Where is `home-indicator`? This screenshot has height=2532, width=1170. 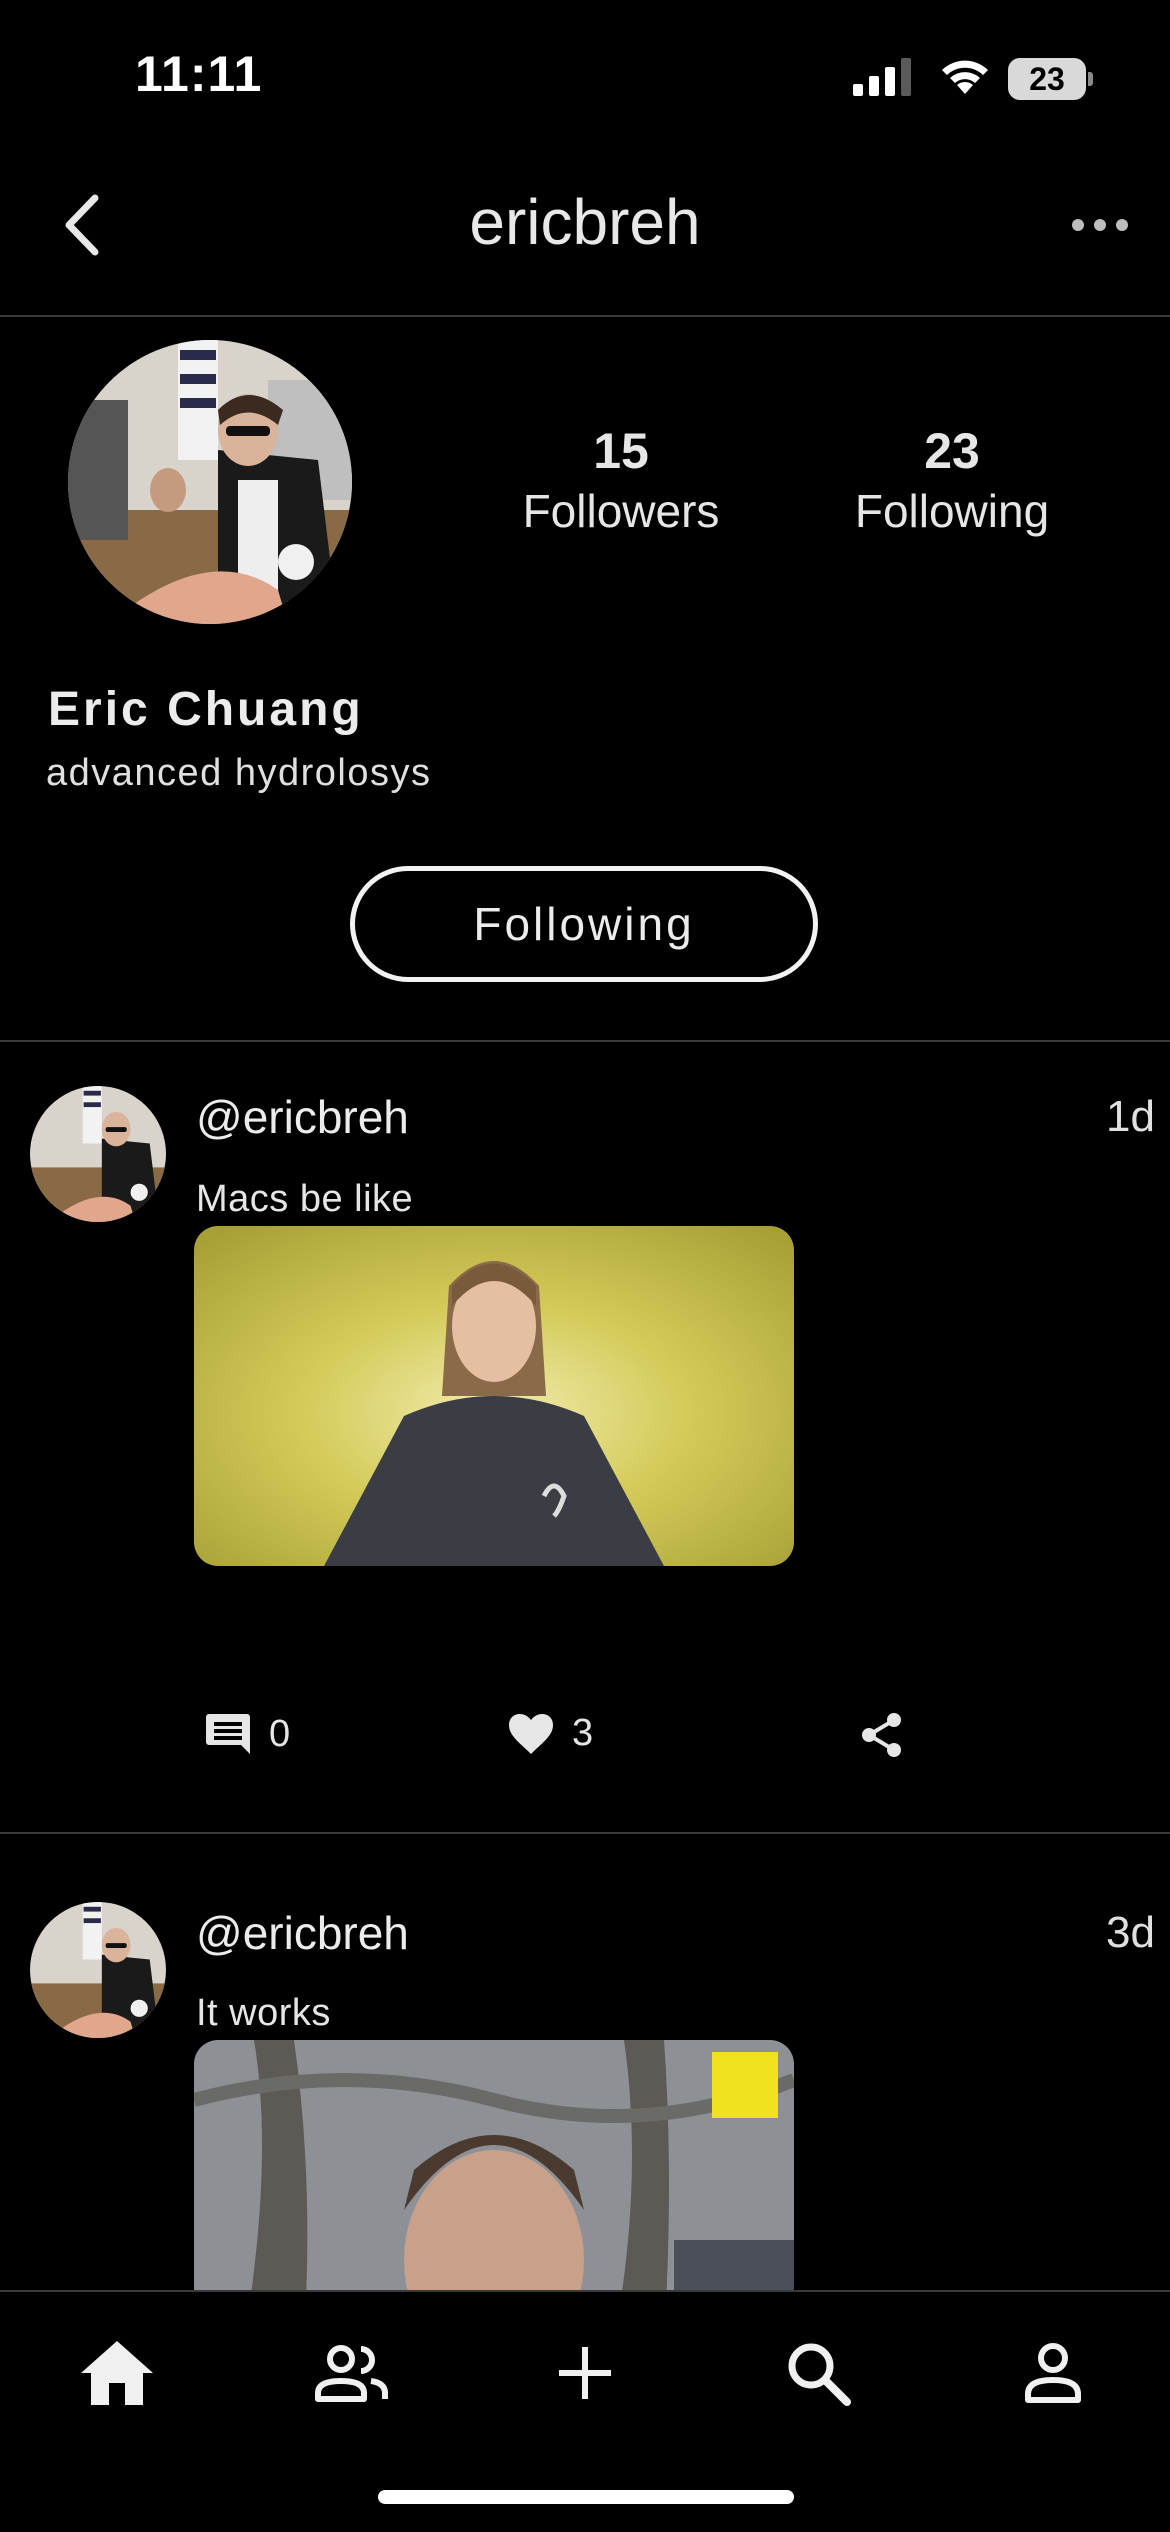 home-indicator is located at coordinates (586, 2497).